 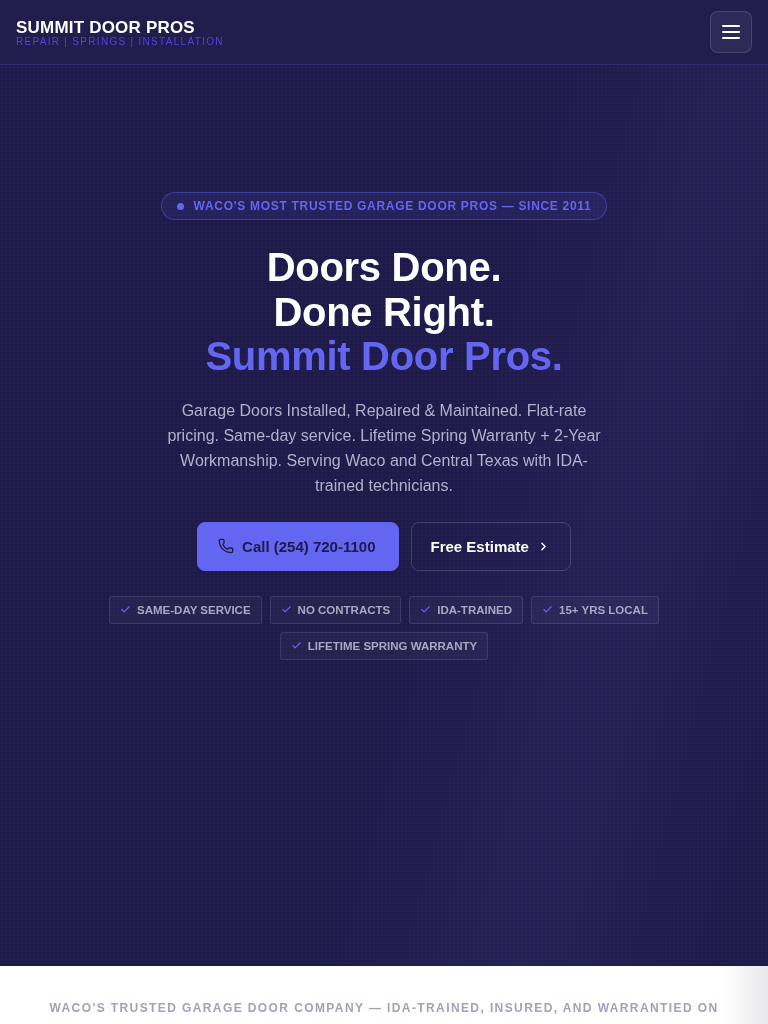 I want to click on feature-label: LIFETIME SPRING WARRANTY, so click(x=392, y=645).